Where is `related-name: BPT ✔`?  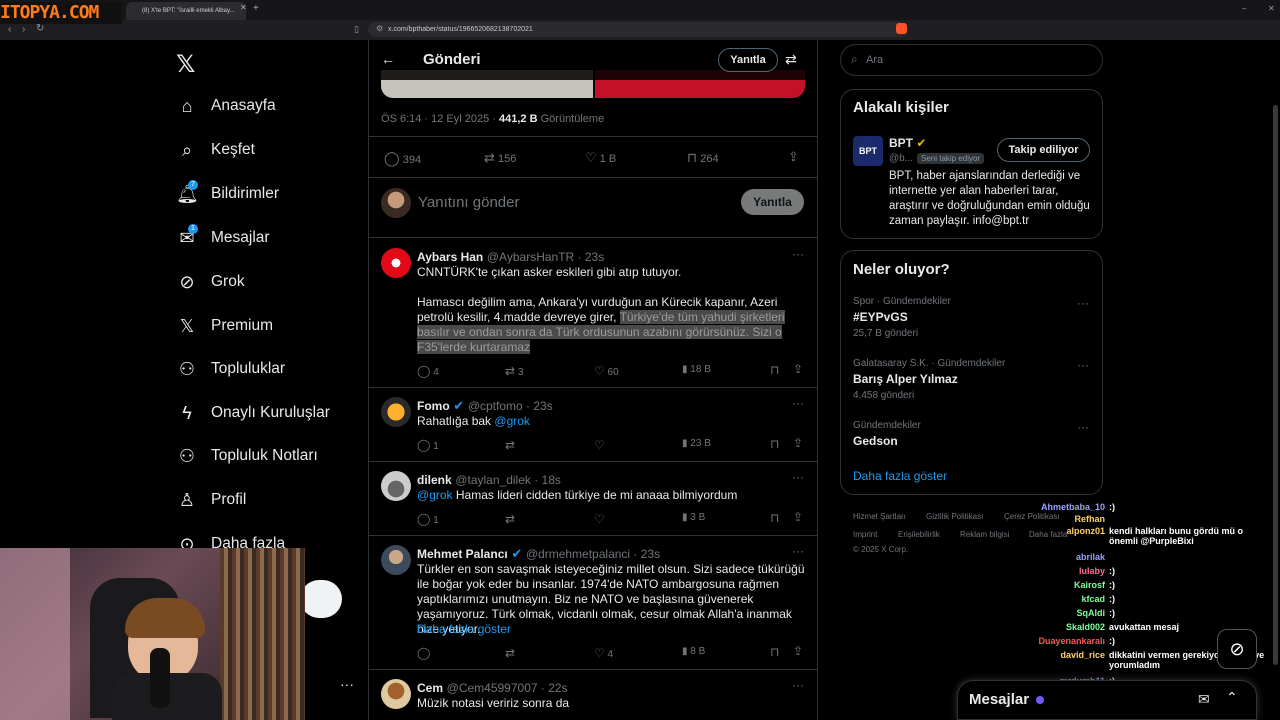 related-name: BPT ✔ is located at coordinates (907, 143).